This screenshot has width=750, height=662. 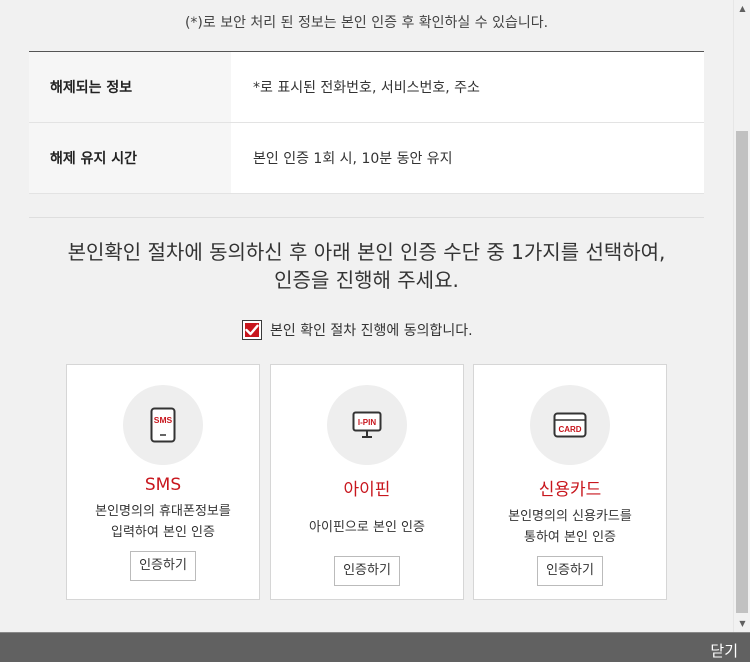 What do you see at coordinates (163, 511) in the screenshot?
I see `desc-line: 본인명의의 휴대폰정보를` at bounding box center [163, 511].